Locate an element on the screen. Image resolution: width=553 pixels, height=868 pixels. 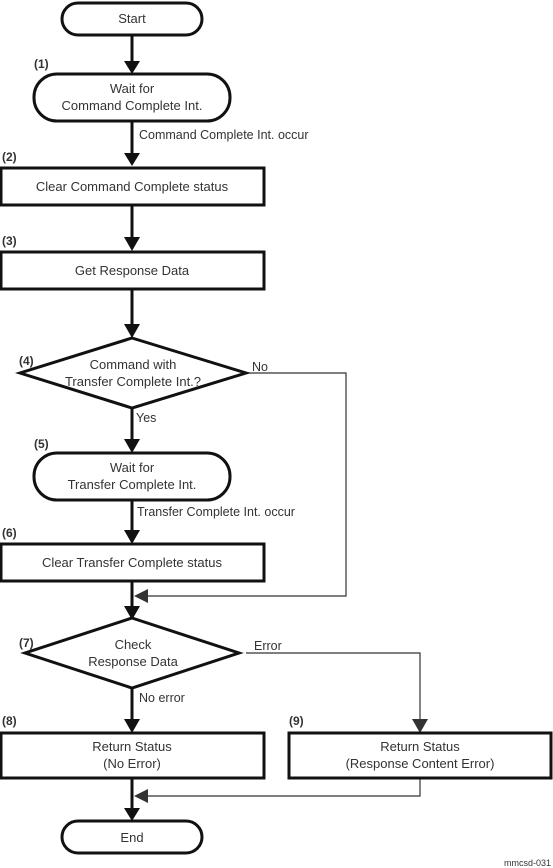
node-label-line: Clear Transfer Complete status is located at coordinates (132, 562).